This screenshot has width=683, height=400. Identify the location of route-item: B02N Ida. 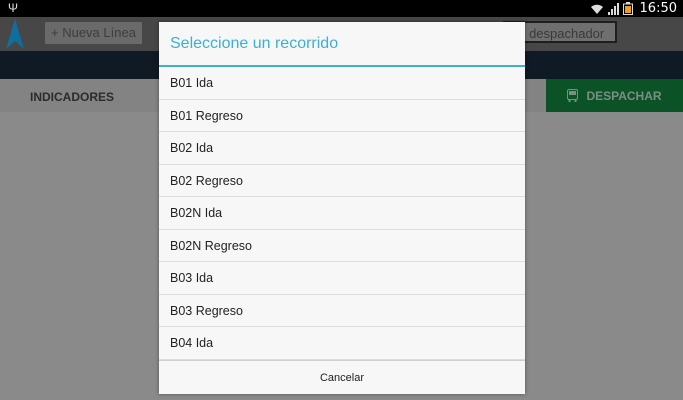
(342, 213).